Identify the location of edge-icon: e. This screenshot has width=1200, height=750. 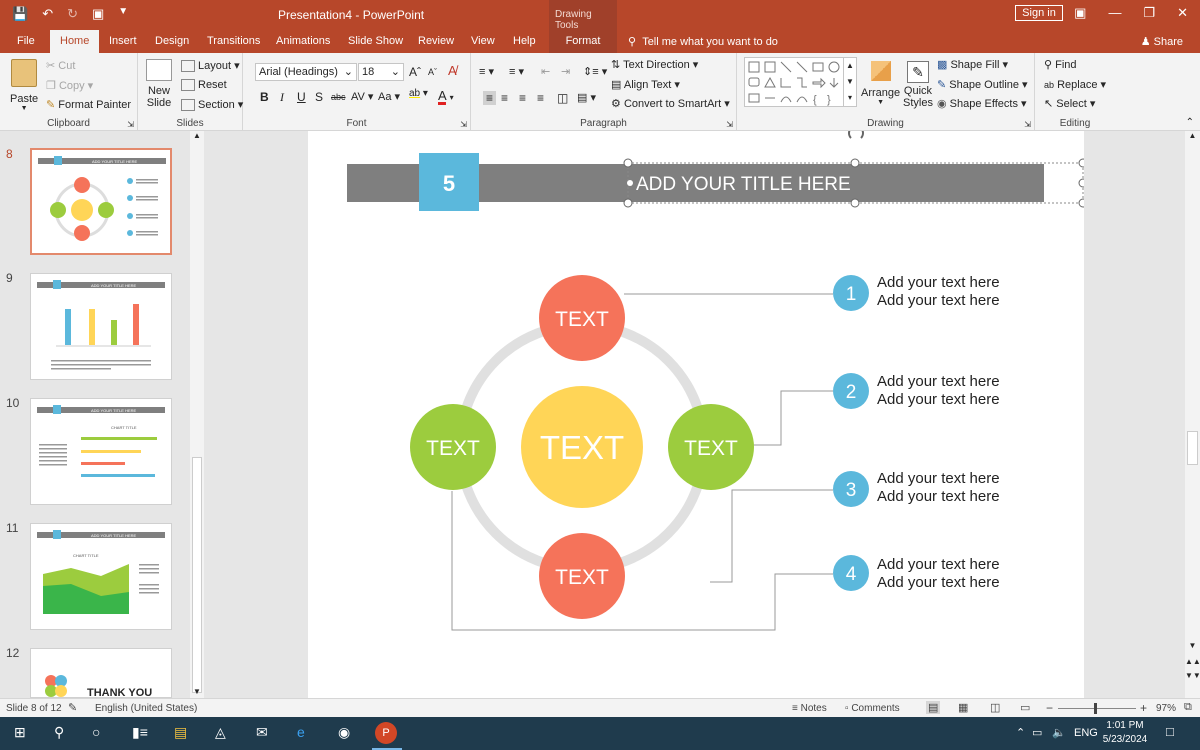
(301, 732).